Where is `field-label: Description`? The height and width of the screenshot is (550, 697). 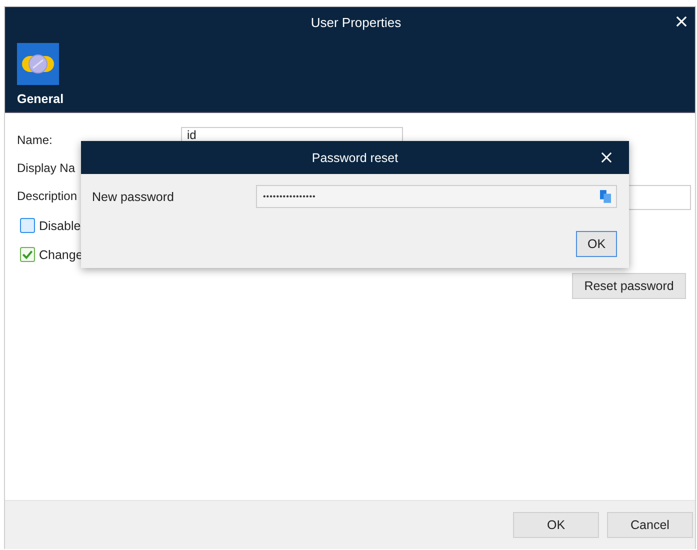
field-label: Description is located at coordinates (47, 195).